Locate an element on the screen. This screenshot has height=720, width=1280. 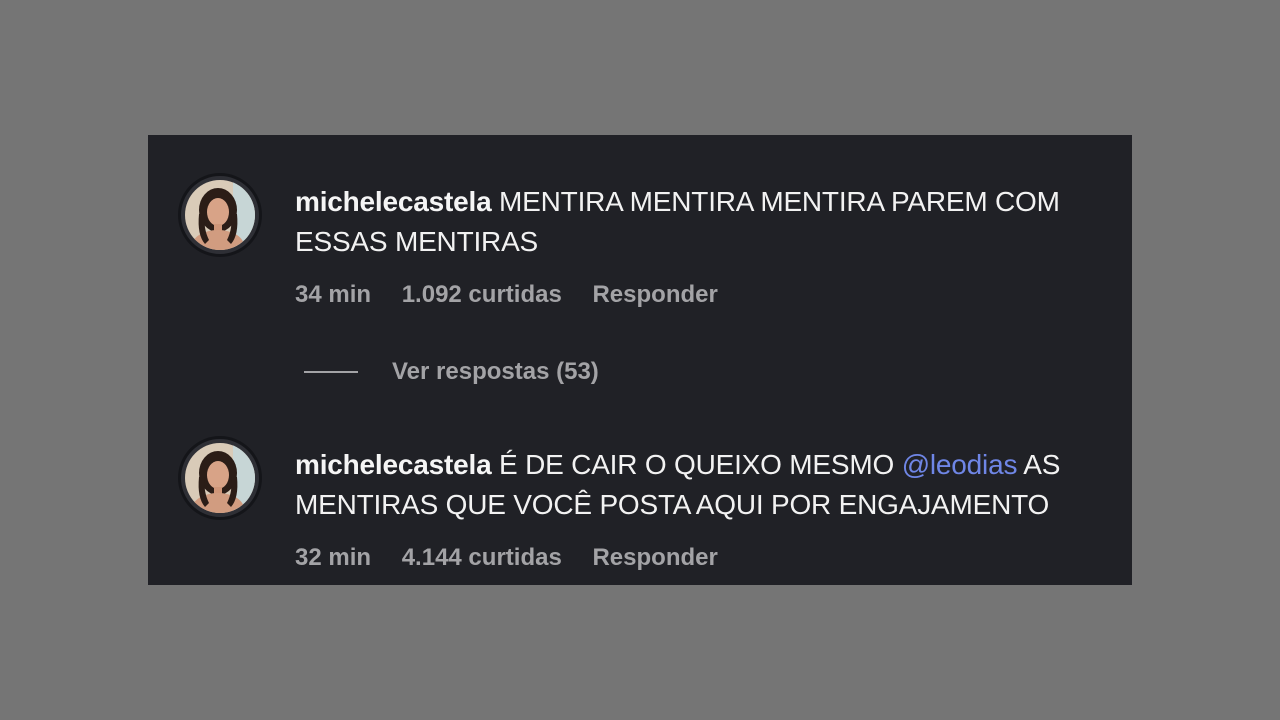
comment-likes: 1.092 curtidas is located at coordinates (482, 294).